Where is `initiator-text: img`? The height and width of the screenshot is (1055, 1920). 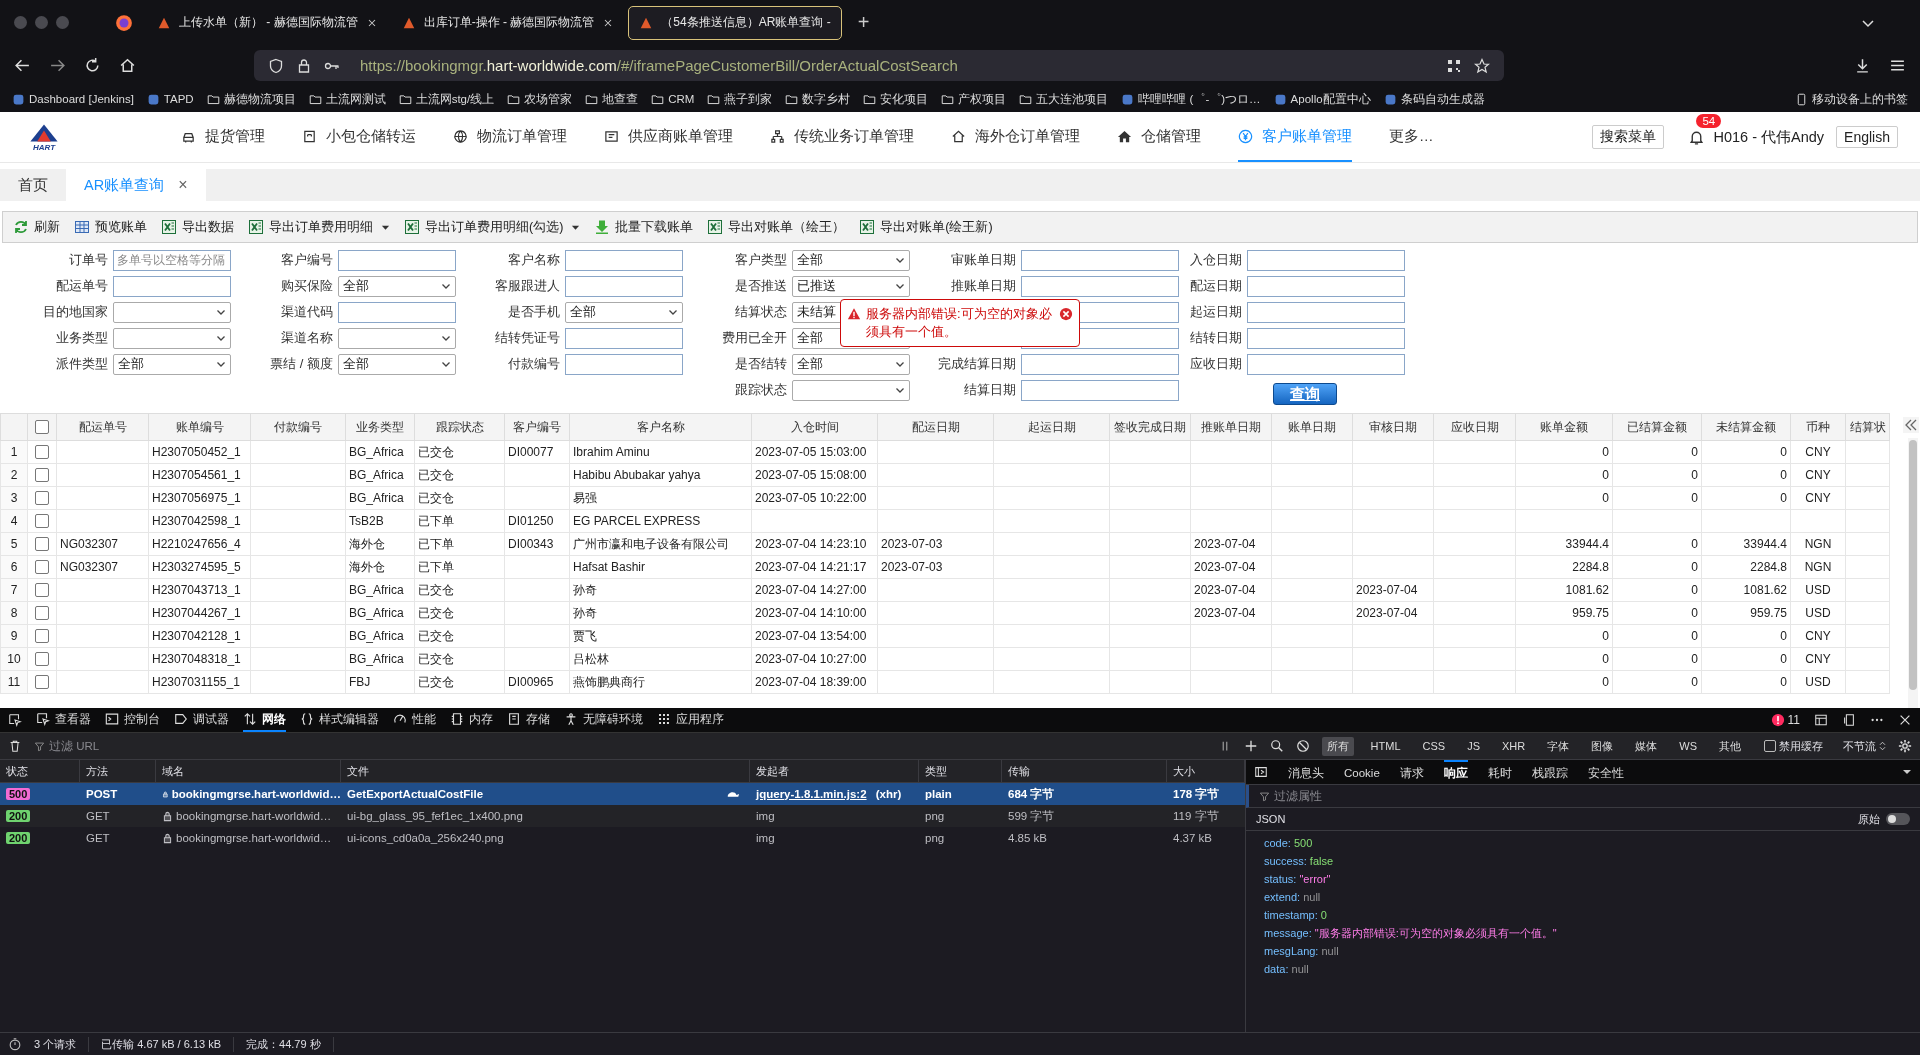
initiator-text: img is located at coordinates (765, 816).